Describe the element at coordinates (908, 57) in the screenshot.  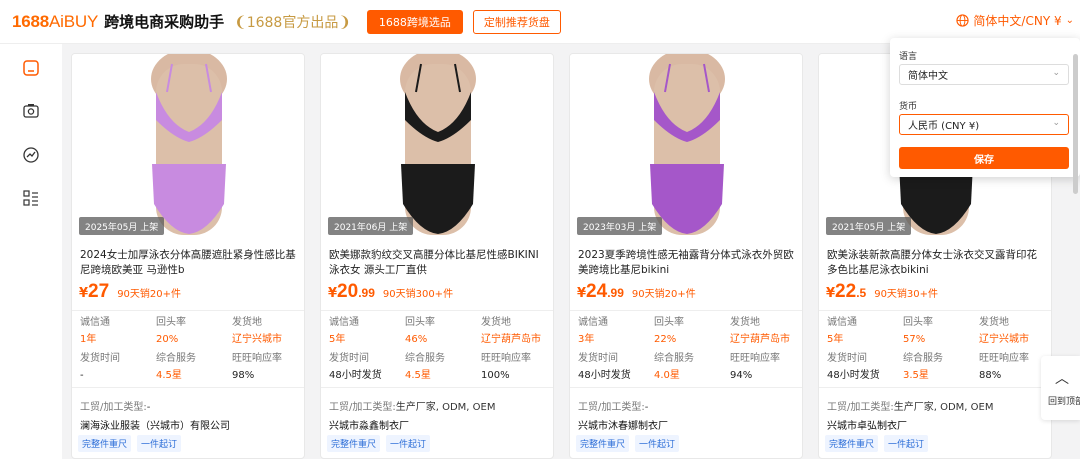
I see `language-label: 语言` at that location.